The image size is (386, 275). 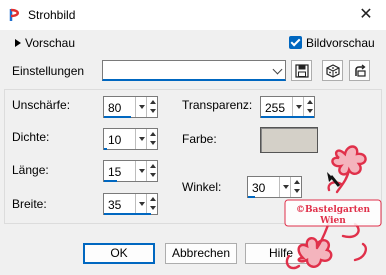 I want to click on watermark-line2: Wien, so click(x=332, y=221).